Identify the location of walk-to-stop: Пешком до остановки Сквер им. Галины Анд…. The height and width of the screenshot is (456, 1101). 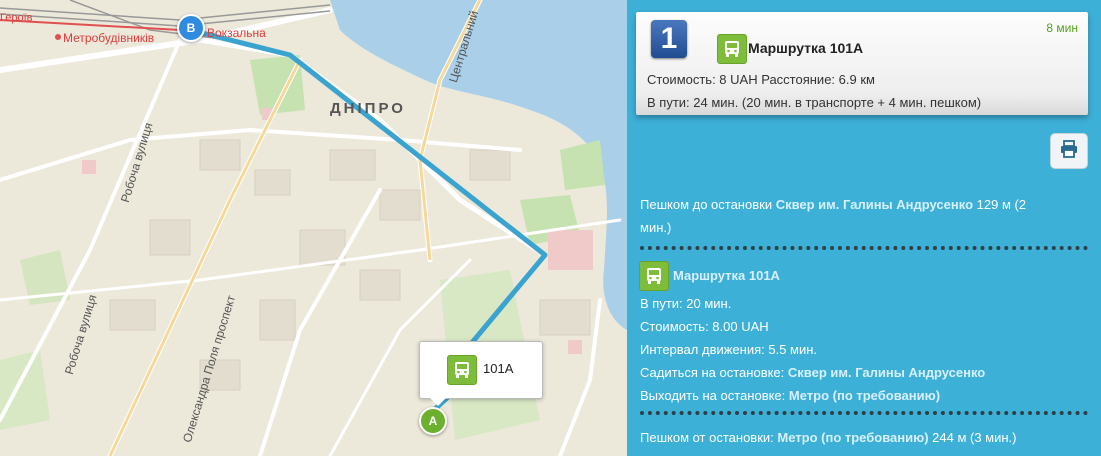
(865, 216).